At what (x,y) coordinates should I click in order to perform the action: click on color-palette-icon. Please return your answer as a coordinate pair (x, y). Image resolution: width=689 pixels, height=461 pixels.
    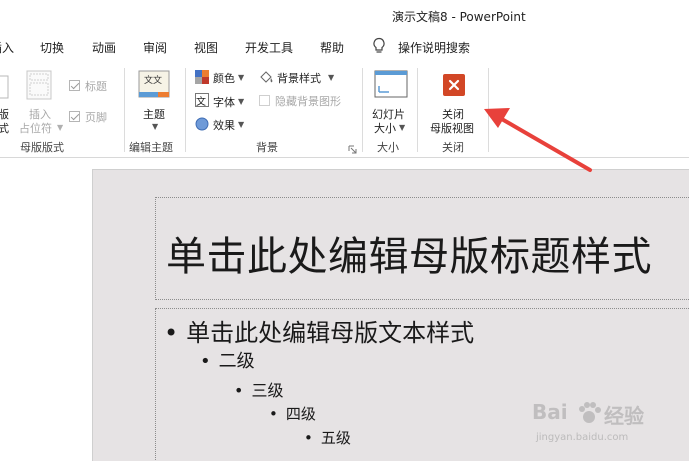
    Looking at the image, I should click on (202, 77).